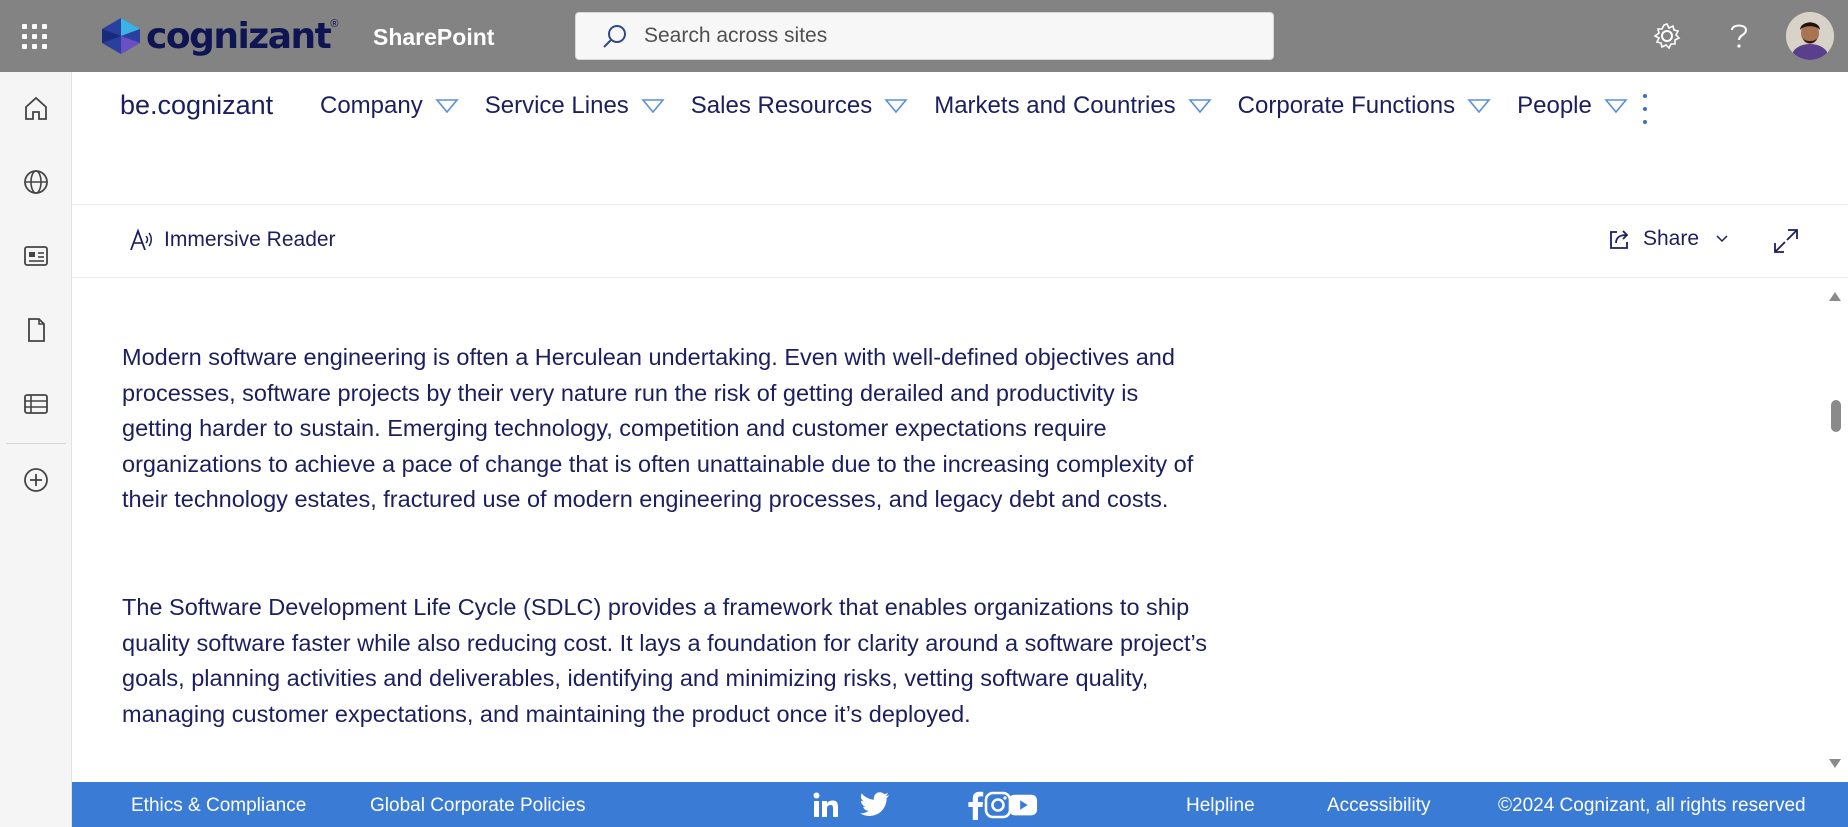 The image size is (1848, 827). I want to click on scrollbar-thumb, so click(1836, 416).